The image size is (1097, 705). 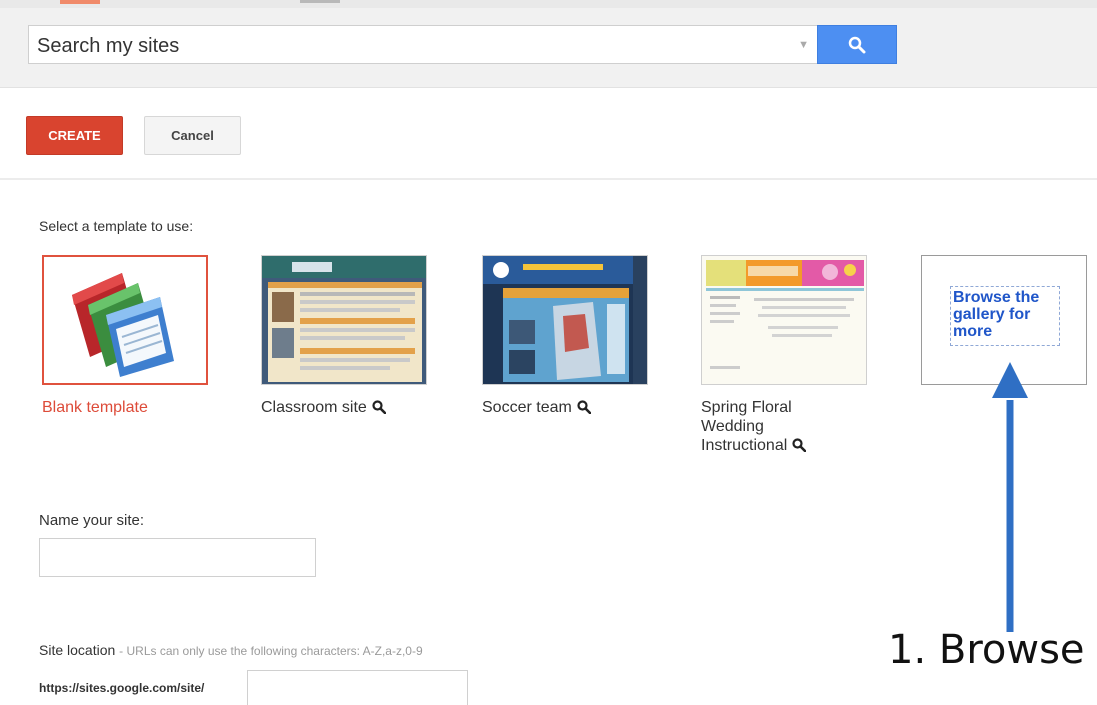 I want to click on wedding-preview-image, so click(x=784, y=320).